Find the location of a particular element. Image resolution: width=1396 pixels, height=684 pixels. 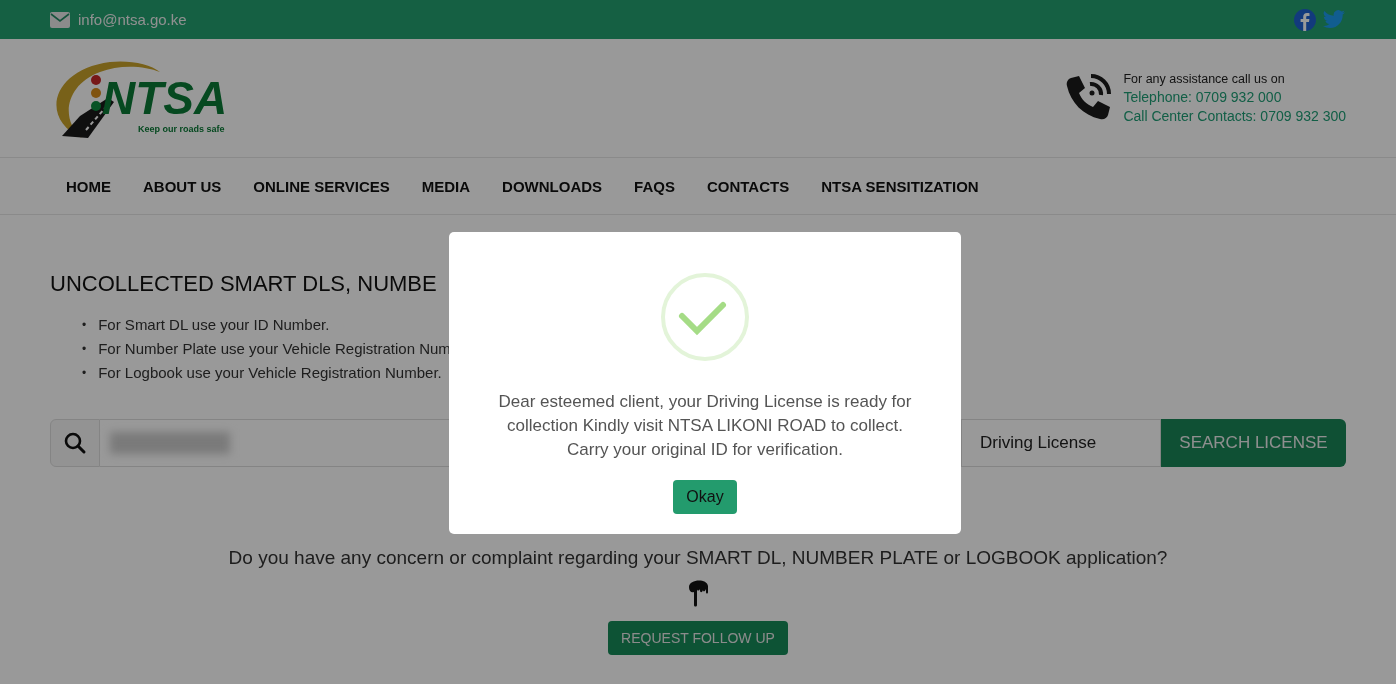

section-heading: UNCOLLECTED SMART DLS, NUMBE is located at coordinates (243, 284).